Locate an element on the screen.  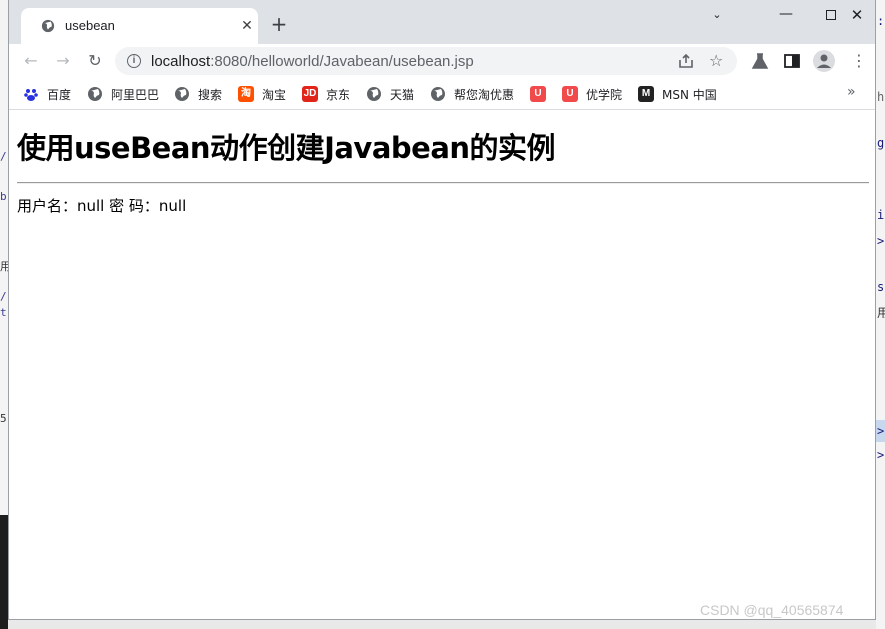
tab-search-chevron-icon: ⌄ is located at coordinates (717, 16).